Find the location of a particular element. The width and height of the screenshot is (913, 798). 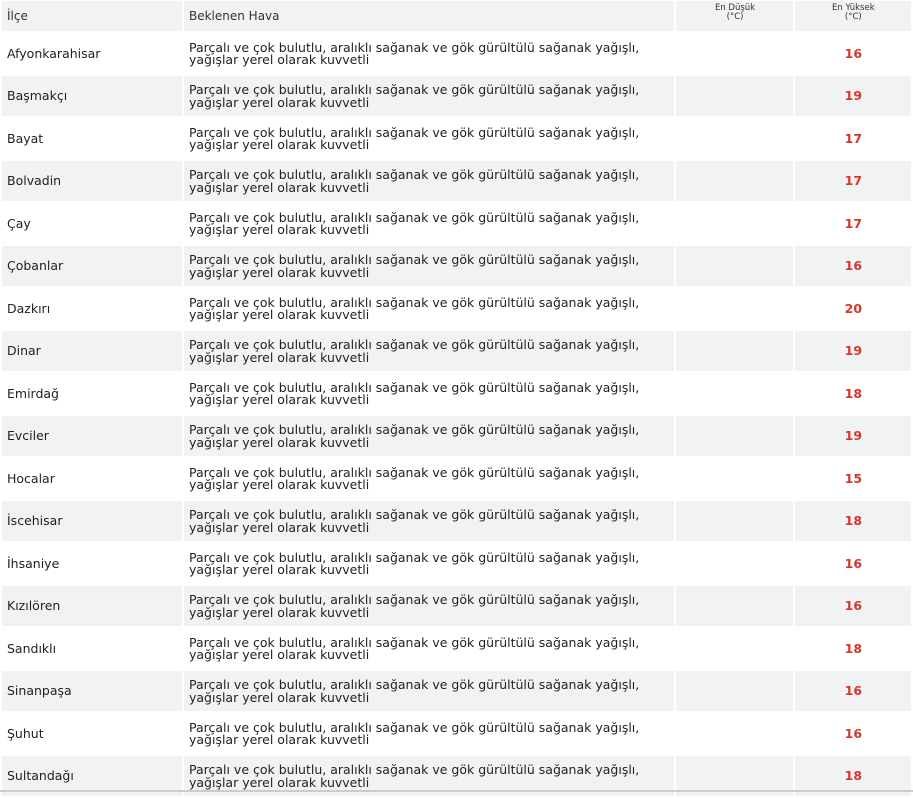

header-min-temp: En Düşük (°C) is located at coordinates (734, 16).